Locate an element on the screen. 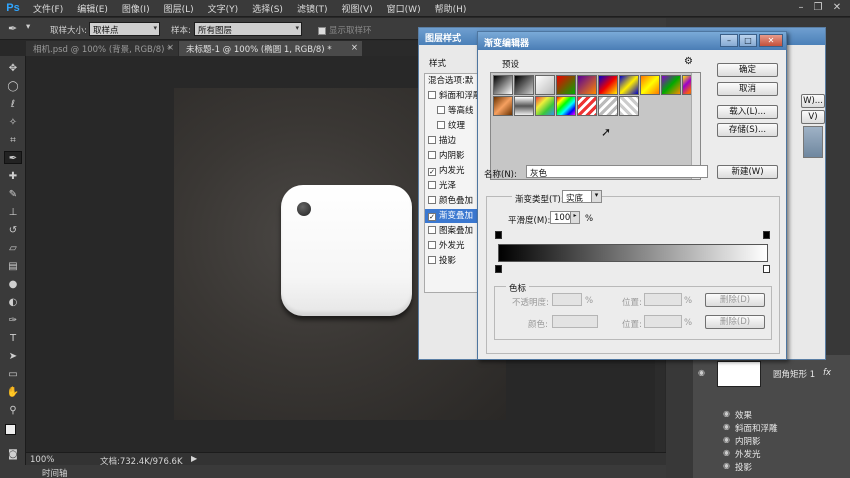  layer-row-rounded-rect: ◉ 圆角矩形 1 fx is located at coordinates (771, 373).